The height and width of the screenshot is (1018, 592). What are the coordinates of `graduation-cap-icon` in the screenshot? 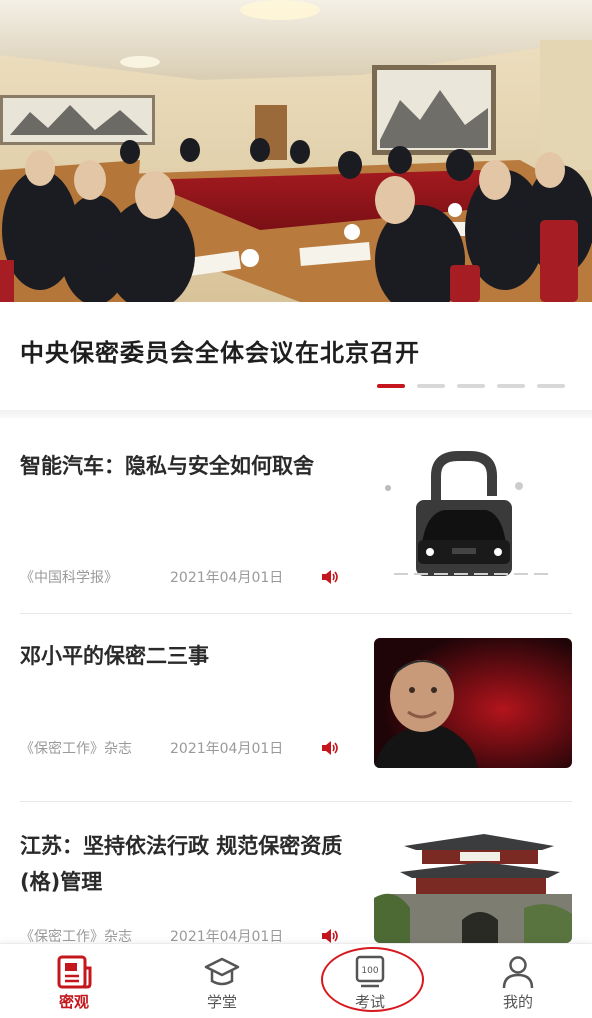 It's located at (222, 972).